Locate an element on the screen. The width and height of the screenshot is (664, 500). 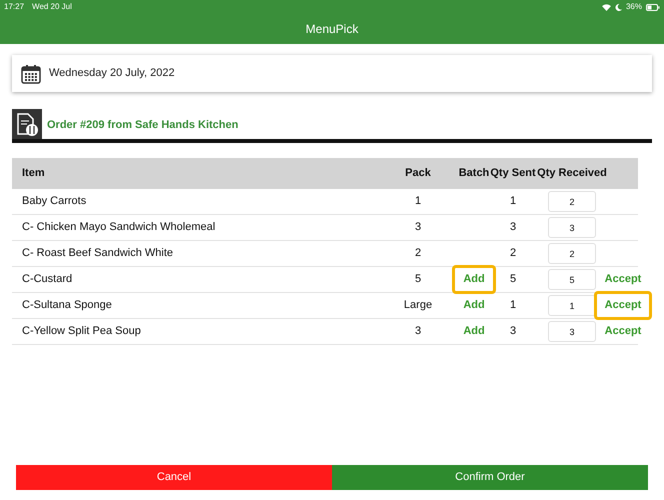
cancel-button: Cancel is located at coordinates (174, 477).